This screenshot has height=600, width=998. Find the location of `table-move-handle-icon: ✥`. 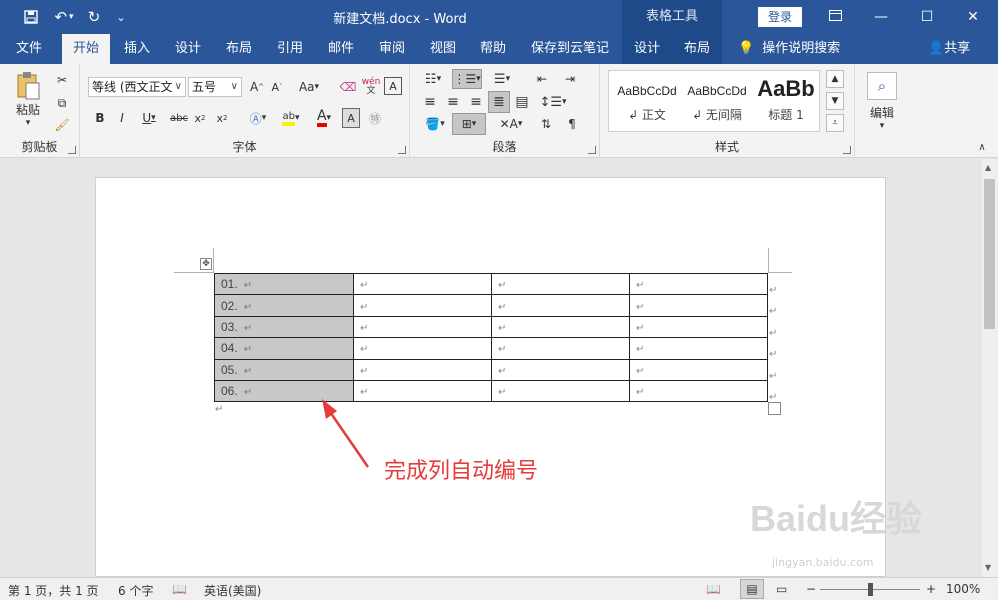

table-move-handle-icon: ✥ is located at coordinates (206, 264).